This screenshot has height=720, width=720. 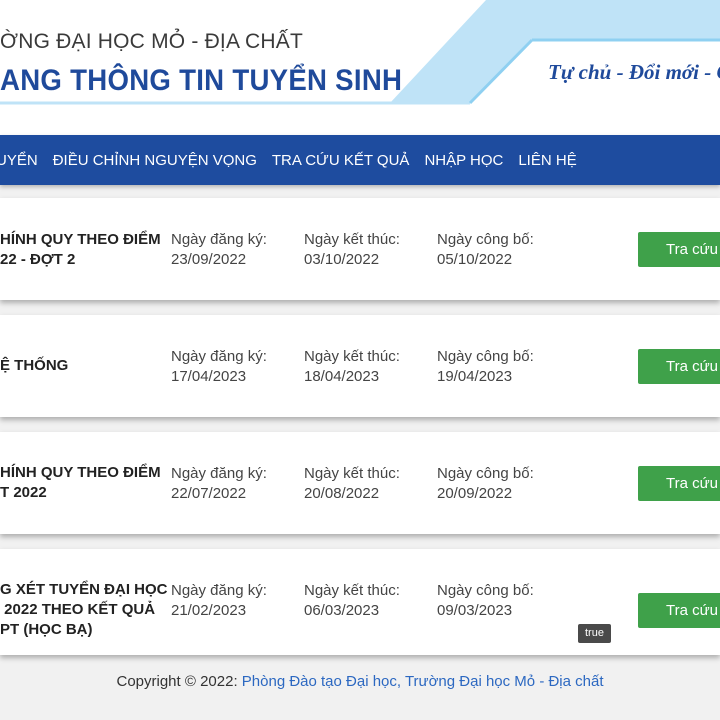 What do you see at coordinates (594, 633) in the screenshot?
I see `tooltip: true` at bounding box center [594, 633].